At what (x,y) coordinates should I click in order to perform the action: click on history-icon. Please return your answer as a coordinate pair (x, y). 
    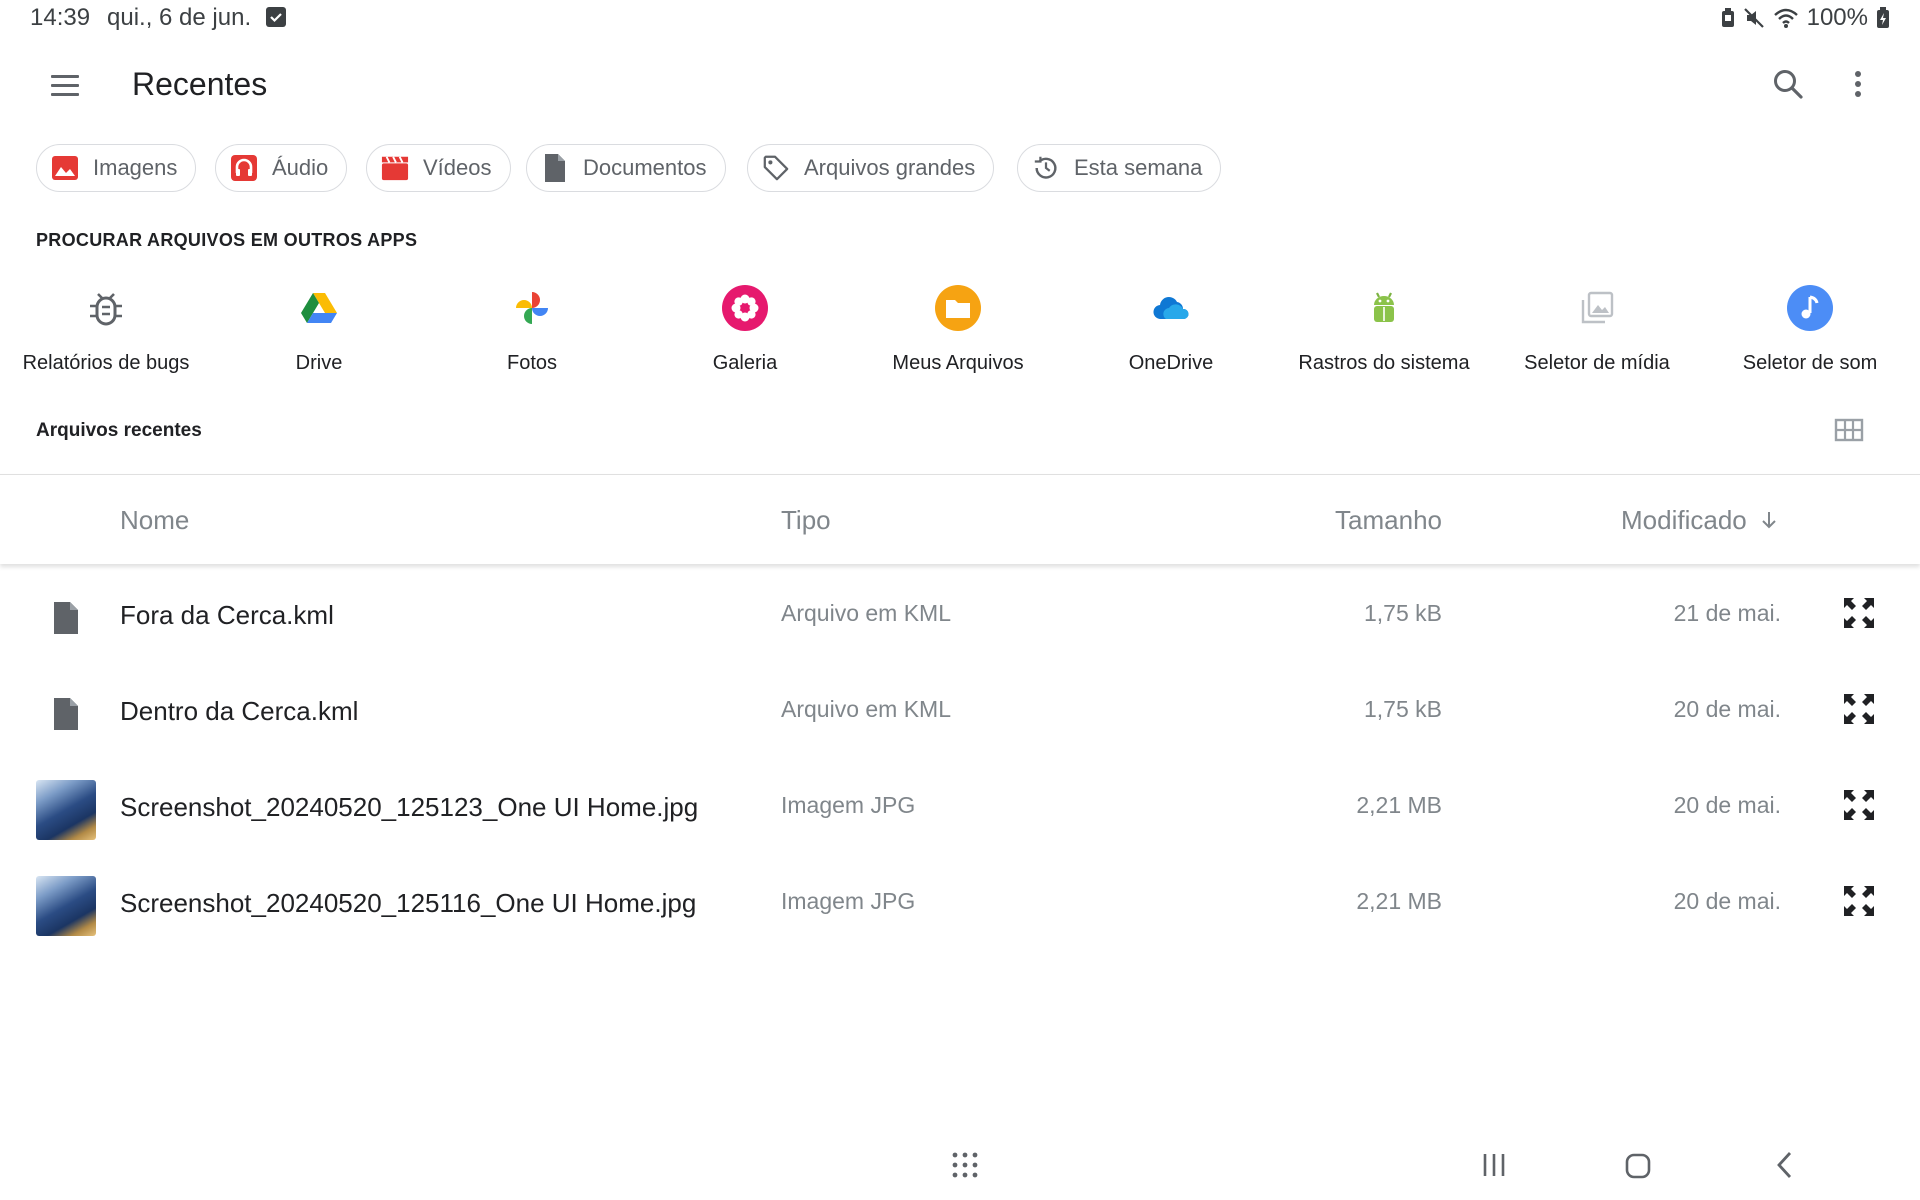
    Looking at the image, I should click on (1046, 168).